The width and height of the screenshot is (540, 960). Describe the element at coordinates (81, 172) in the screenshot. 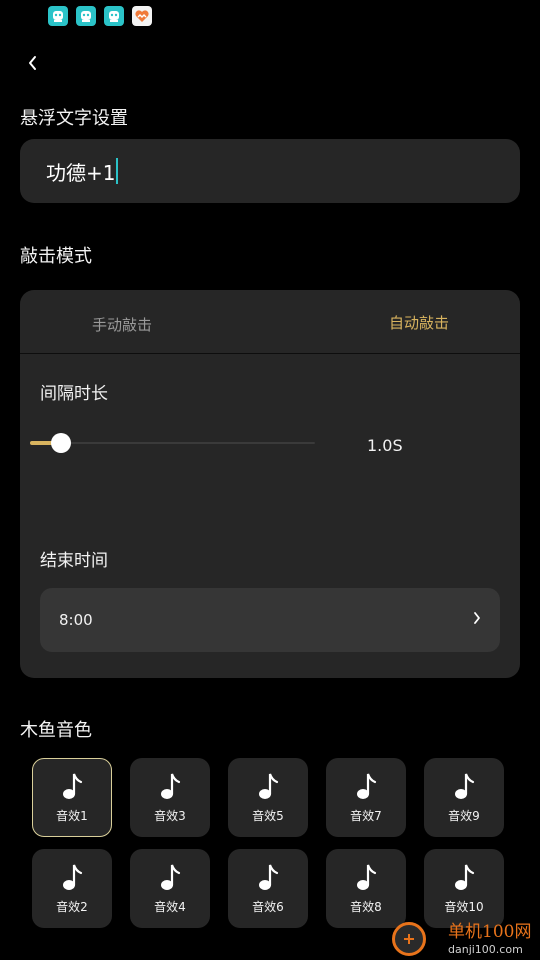

I see `floating-text-value: 功德+1` at that location.